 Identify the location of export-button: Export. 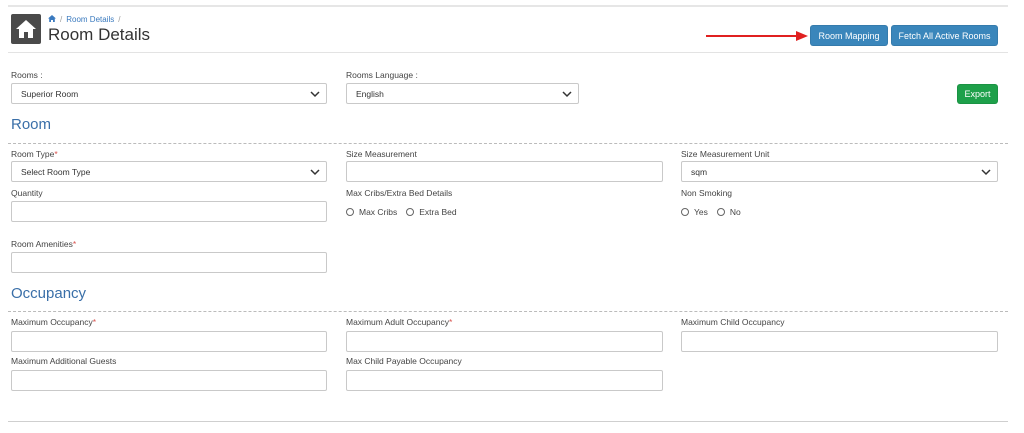
(977, 94).